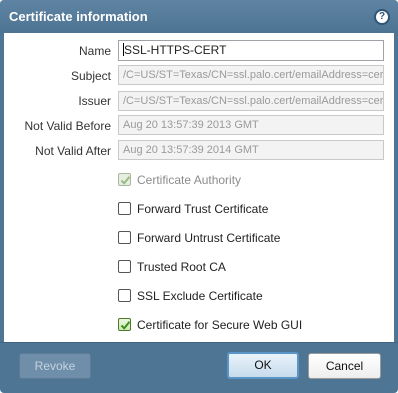 The height and width of the screenshot is (393, 398). I want to click on help-icon: ?, so click(382, 17).